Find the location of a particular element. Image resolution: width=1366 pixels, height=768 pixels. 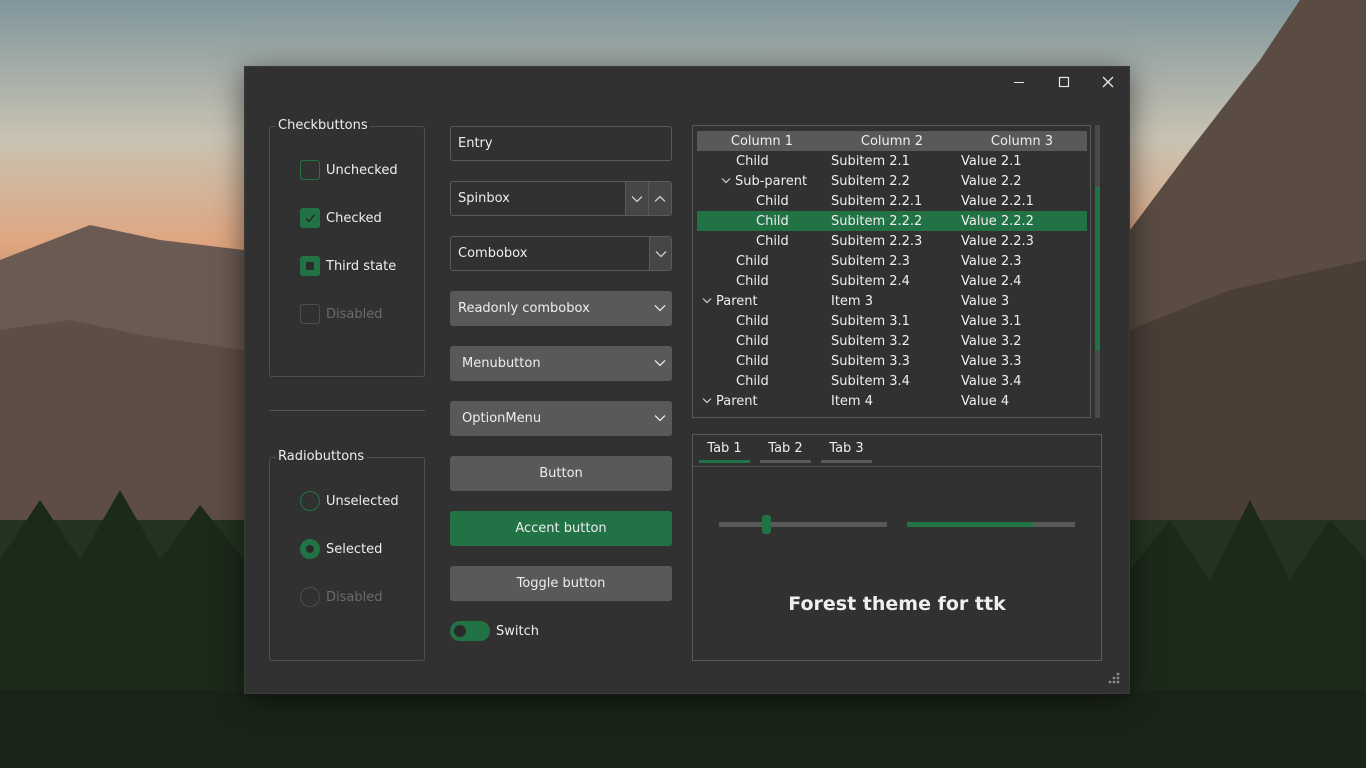

checkbox-disabled-indicator is located at coordinates (310, 314).